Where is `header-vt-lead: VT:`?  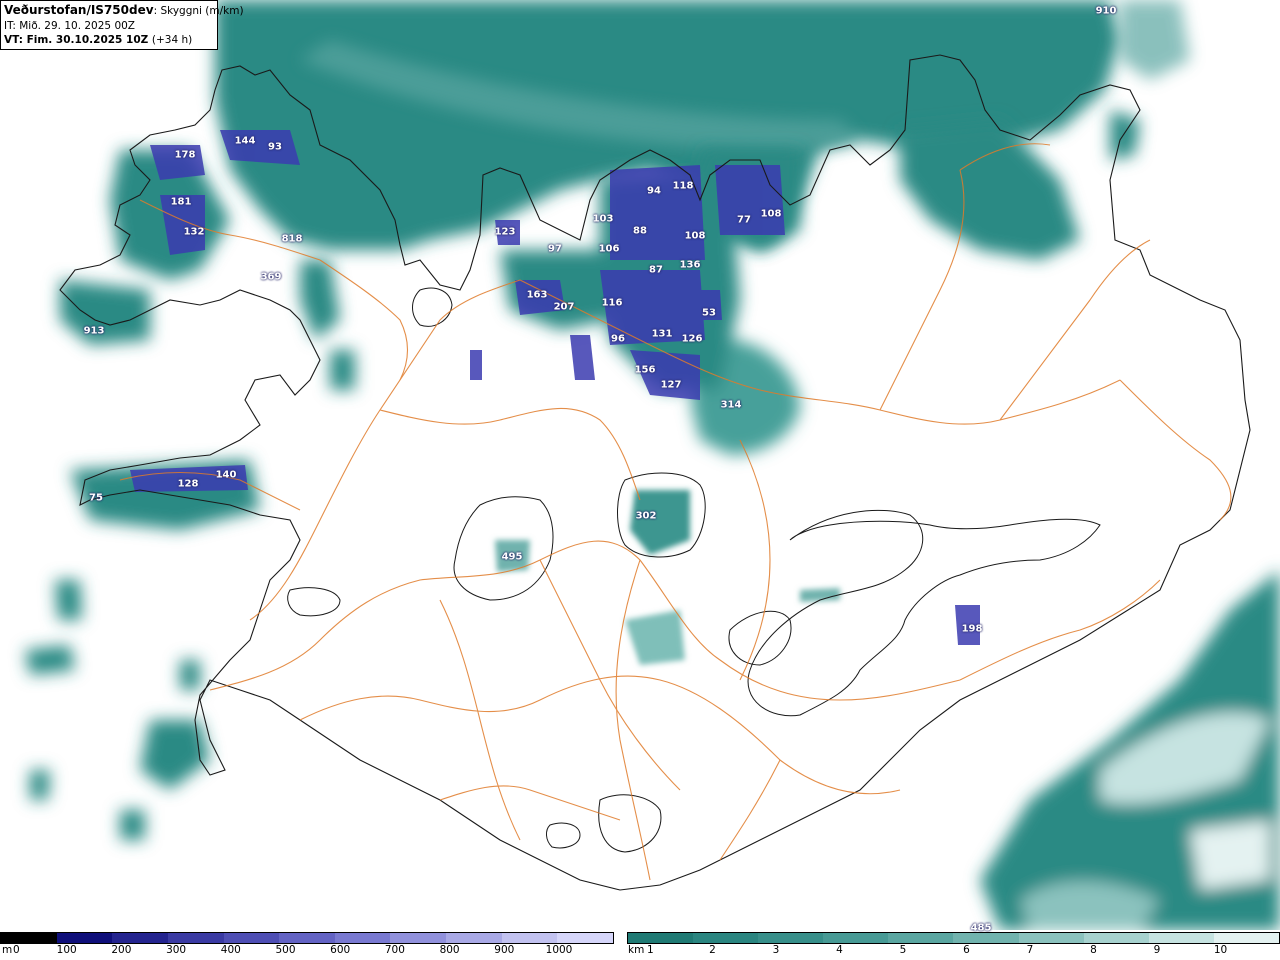
header-vt-lead: VT: is located at coordinates (13, 40).